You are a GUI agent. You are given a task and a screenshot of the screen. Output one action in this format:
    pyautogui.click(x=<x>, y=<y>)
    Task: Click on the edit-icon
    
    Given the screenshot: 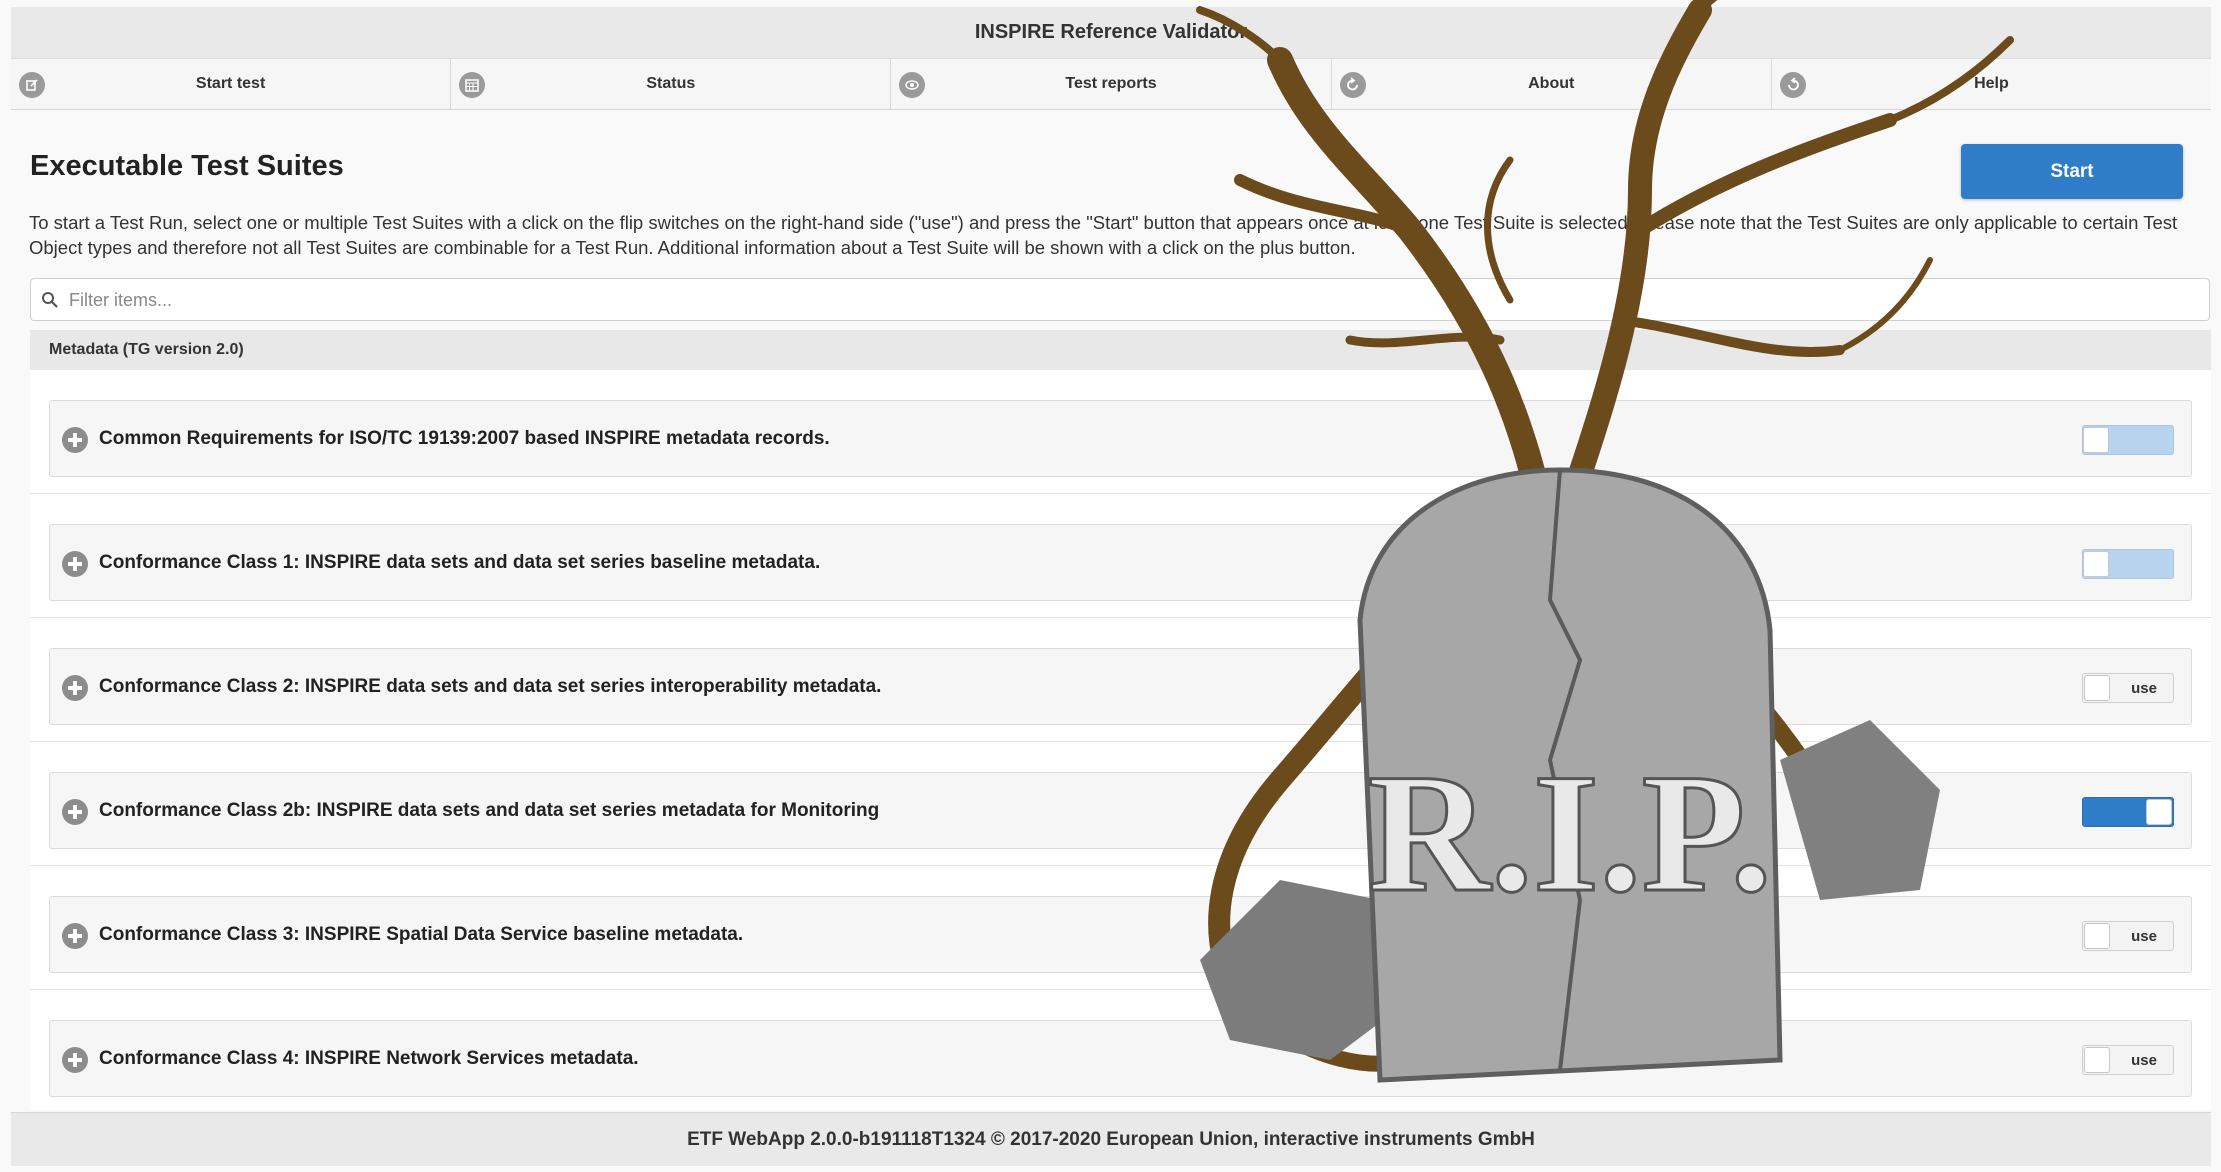 What is the action you would take?
    pyautogui.click(x=32, y=85)
    